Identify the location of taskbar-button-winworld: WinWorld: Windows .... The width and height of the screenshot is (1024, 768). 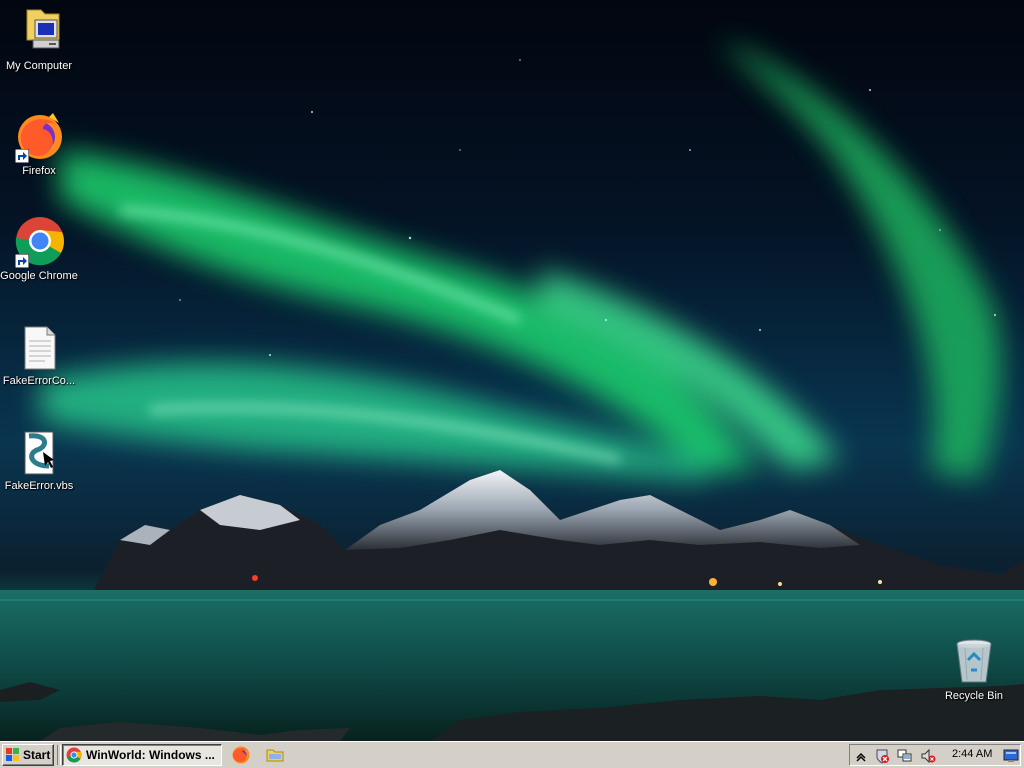
(142, 755).